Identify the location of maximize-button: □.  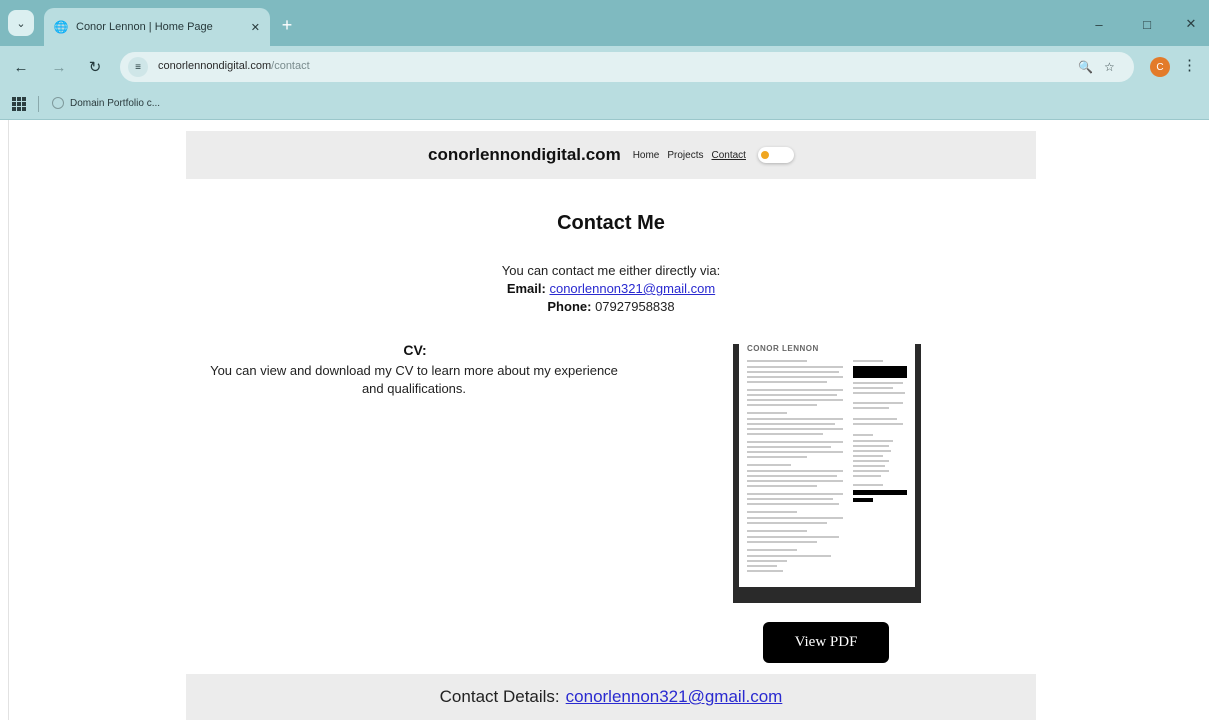
(1147, 24).